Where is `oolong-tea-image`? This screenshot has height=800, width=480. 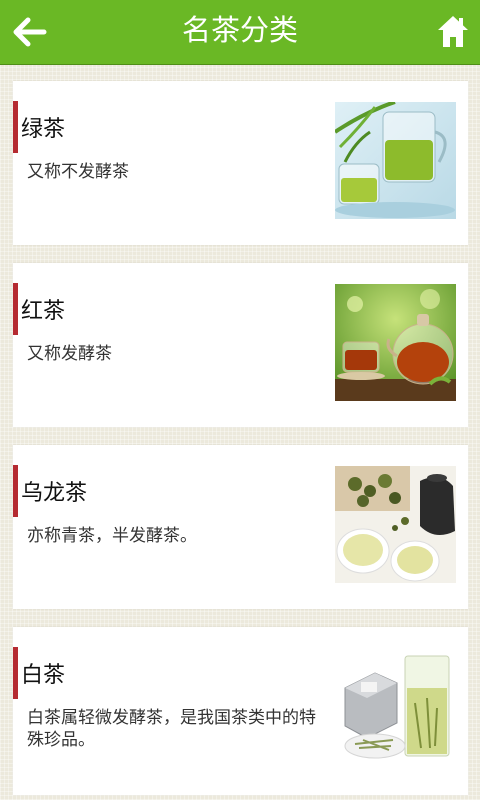
oolong-tea-image is located at coordinates (395, 524).